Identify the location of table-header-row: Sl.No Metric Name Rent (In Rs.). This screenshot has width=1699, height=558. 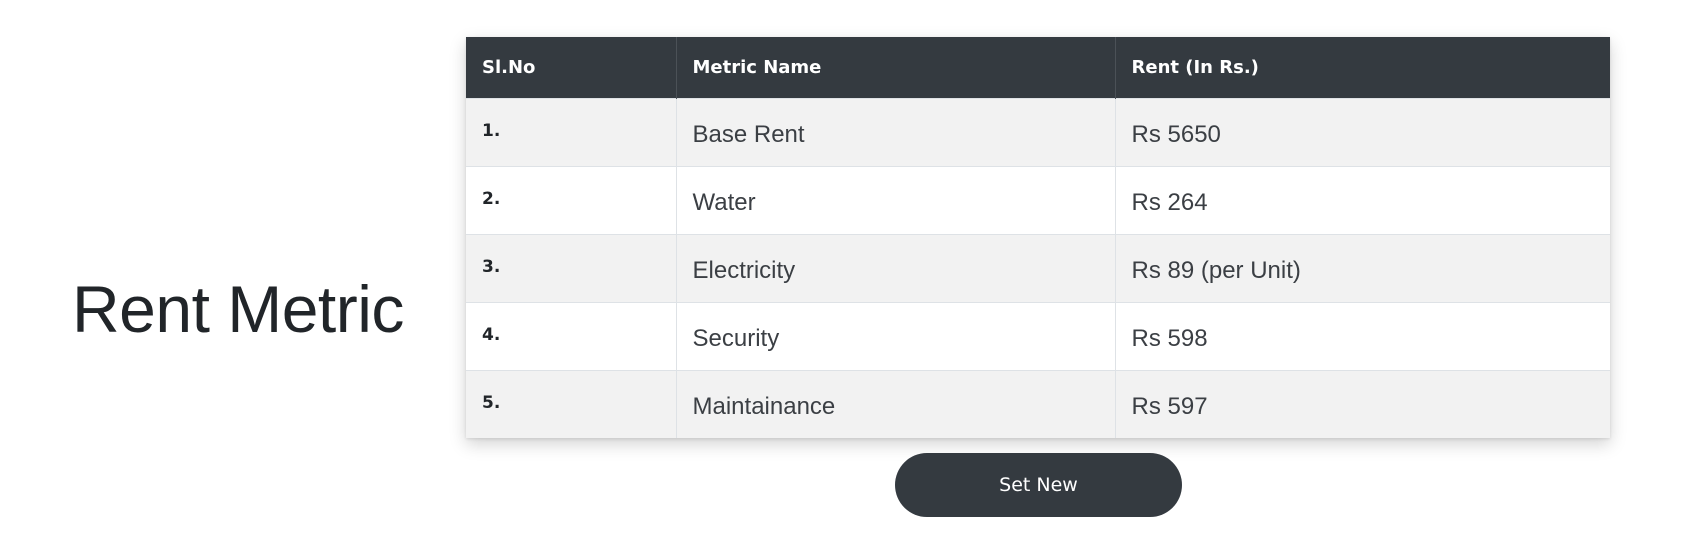
(1038, 67).